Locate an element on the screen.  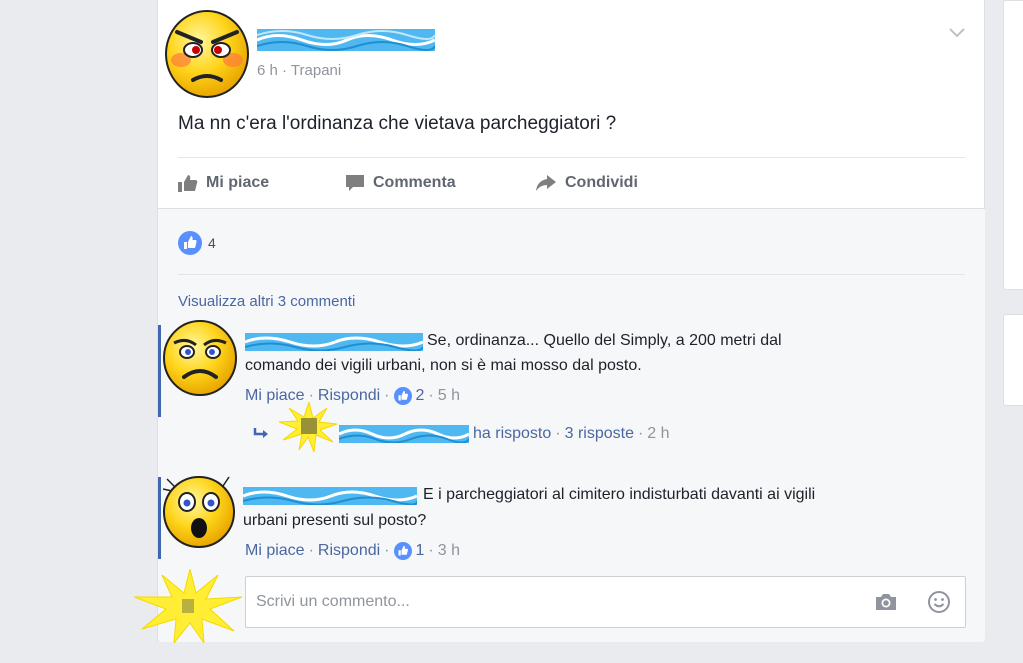
post-meta: 6 h · Trapani is located at coordinates (299, 70).